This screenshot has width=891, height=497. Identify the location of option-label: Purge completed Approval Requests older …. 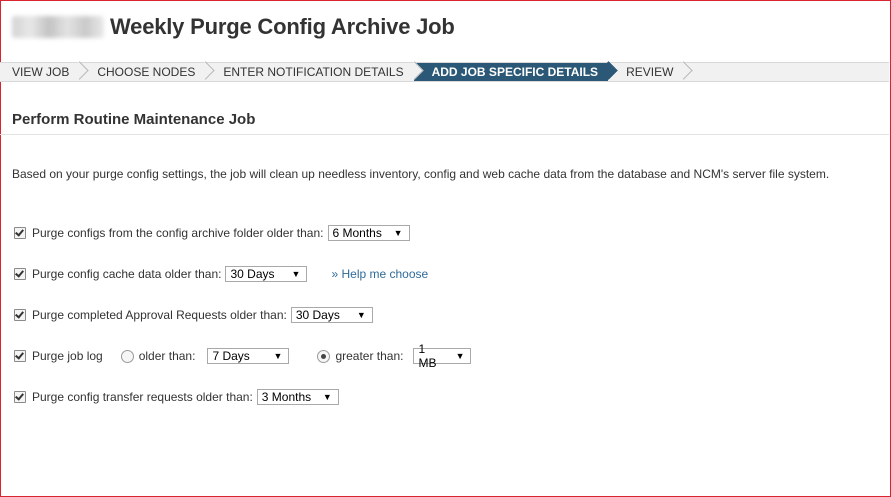
(159, 315).